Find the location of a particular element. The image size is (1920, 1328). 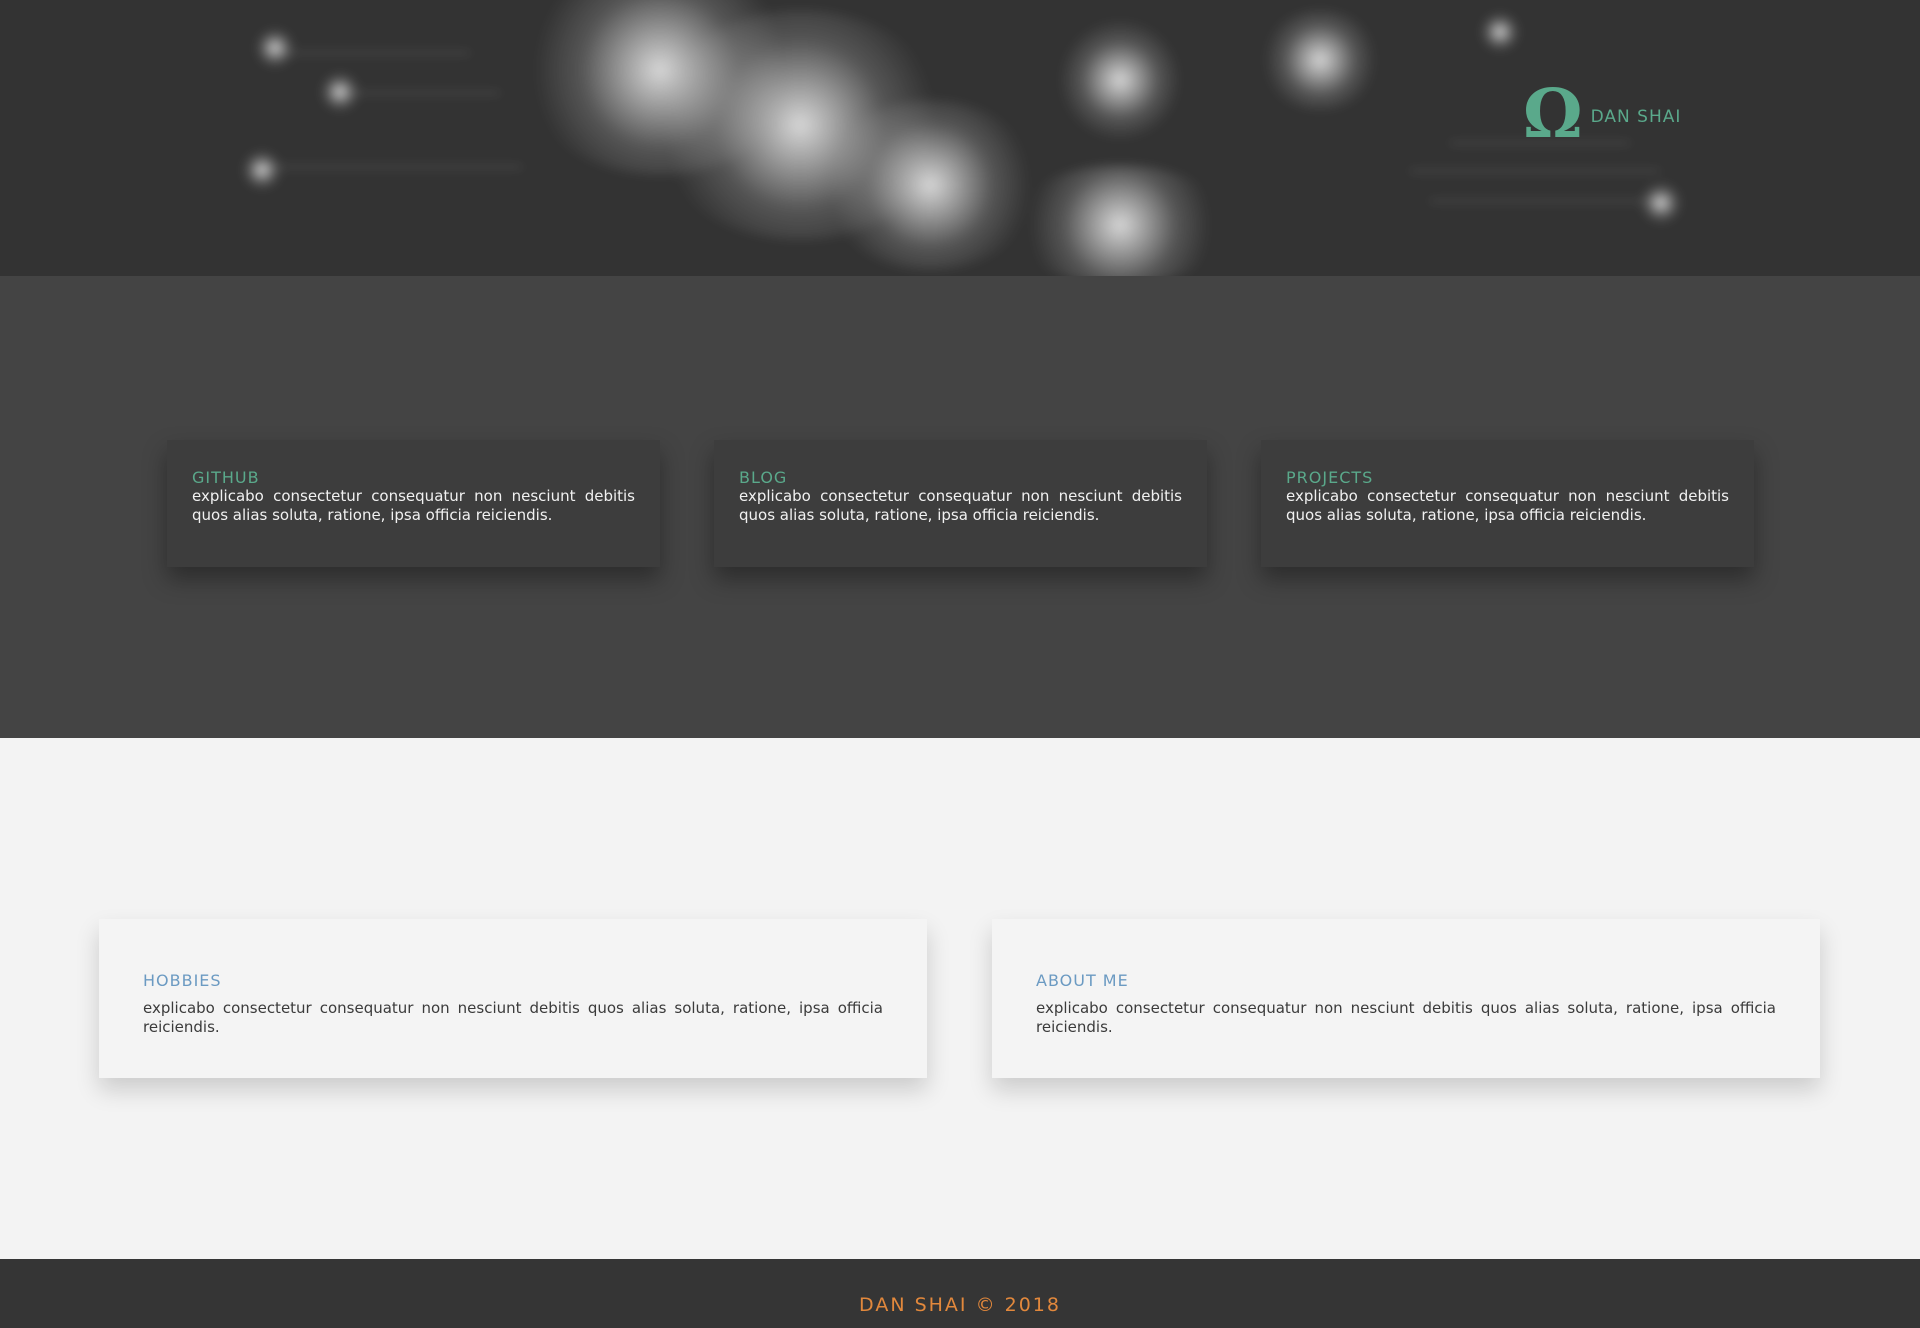

card-title: GITHUB is located at coordinates (226, 477).